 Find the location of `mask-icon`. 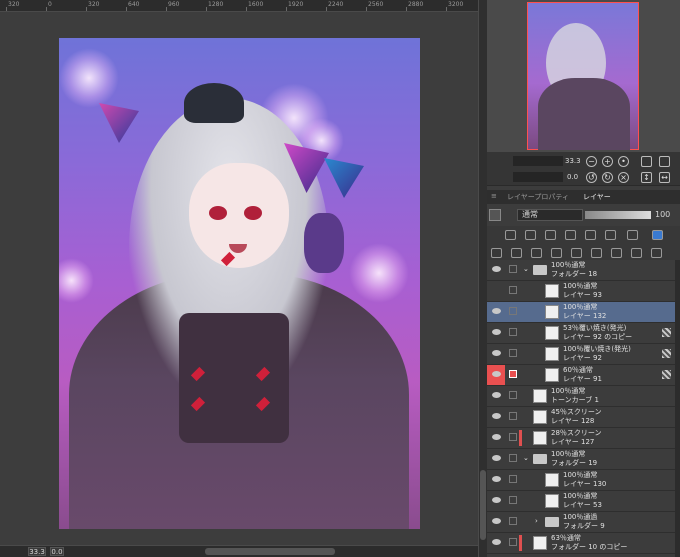

mask-icon is located at coordinates (610, 235).